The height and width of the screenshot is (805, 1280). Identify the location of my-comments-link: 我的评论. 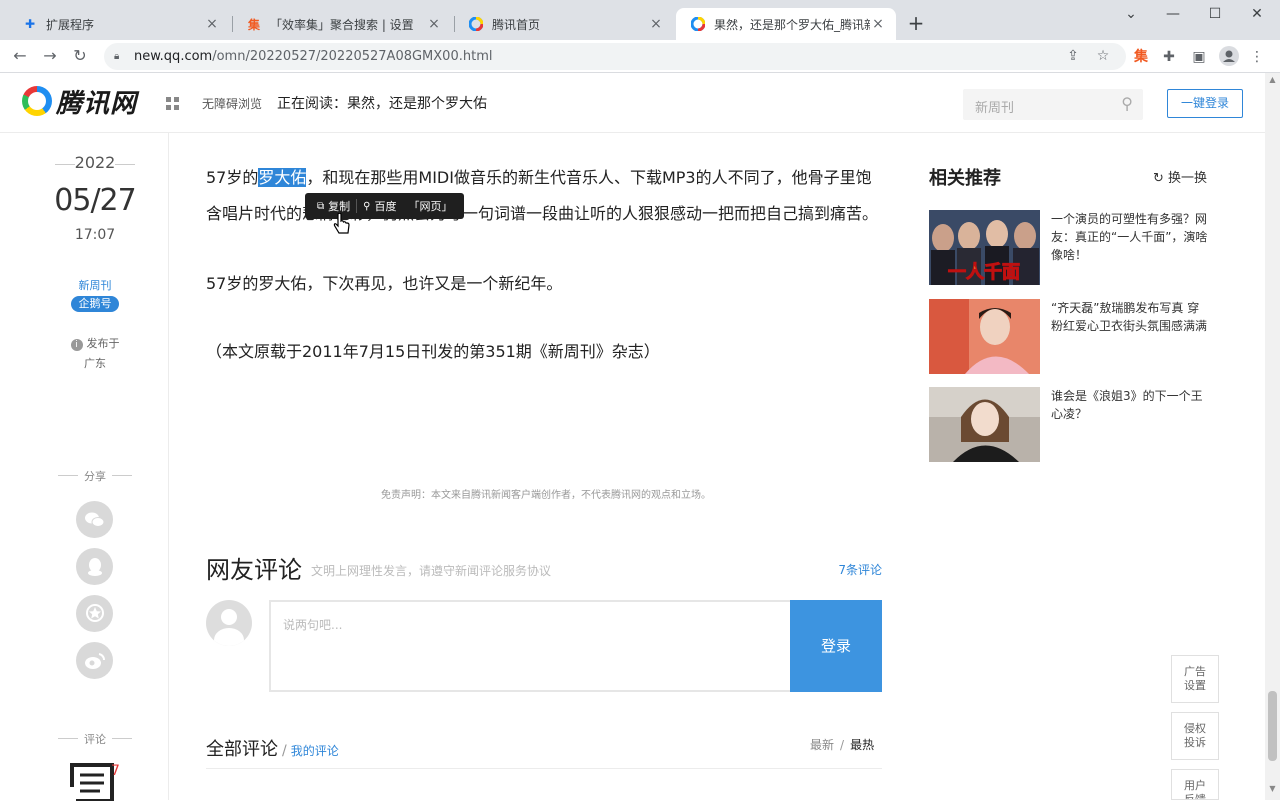
(315, 751).